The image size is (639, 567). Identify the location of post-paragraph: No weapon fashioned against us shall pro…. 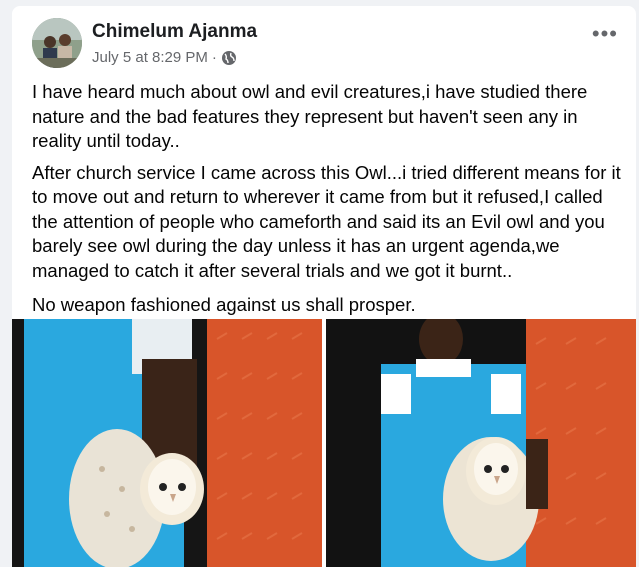
(224, 304).